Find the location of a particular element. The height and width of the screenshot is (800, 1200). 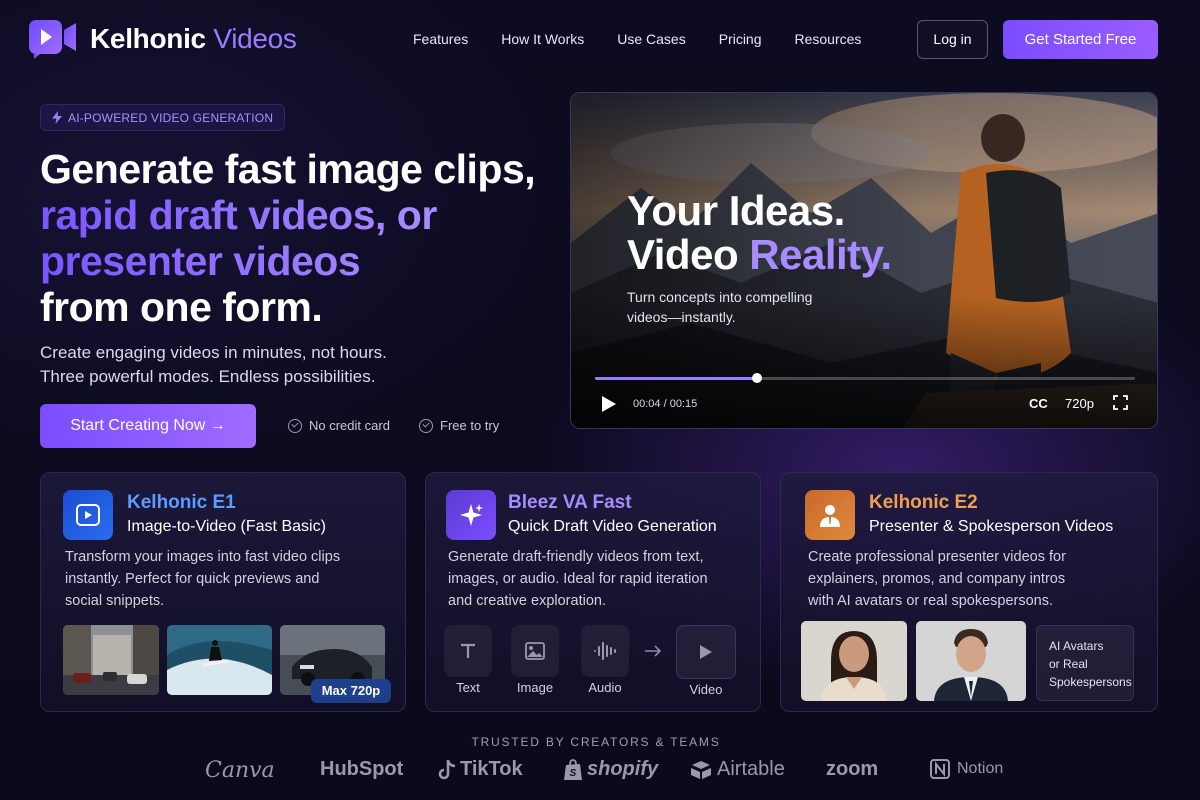

video-headline-line-1: Your Ideas. is located at coordinates (736, 210).